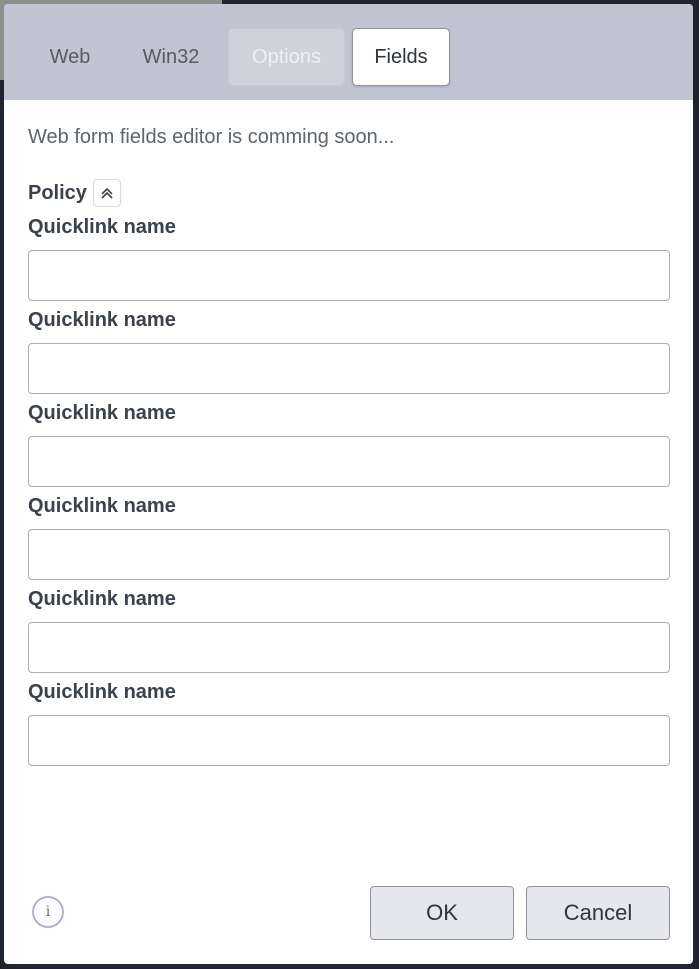  Describe the element at coordinates (57, 192) in the screenshot. I see `policy-label: Policy` at that location.